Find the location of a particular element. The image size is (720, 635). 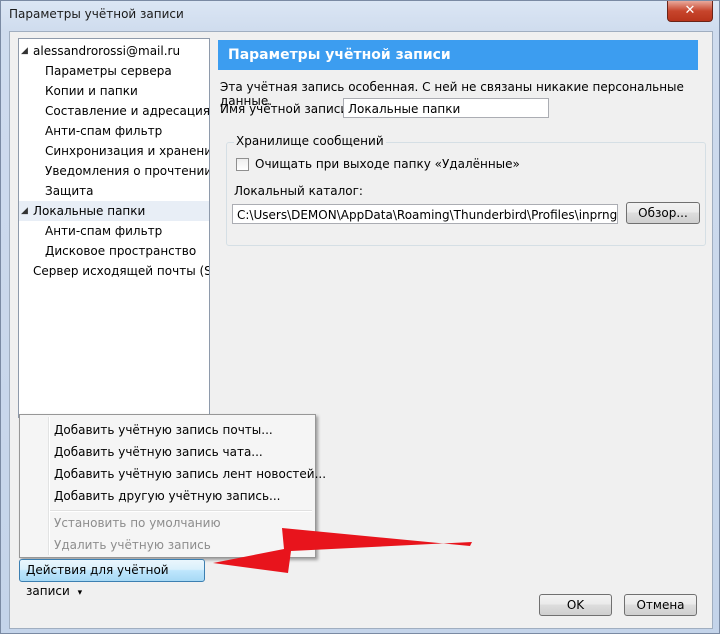

tree-item-label: alessandrorossi@mail.ru is located at coordinates (107, 51).